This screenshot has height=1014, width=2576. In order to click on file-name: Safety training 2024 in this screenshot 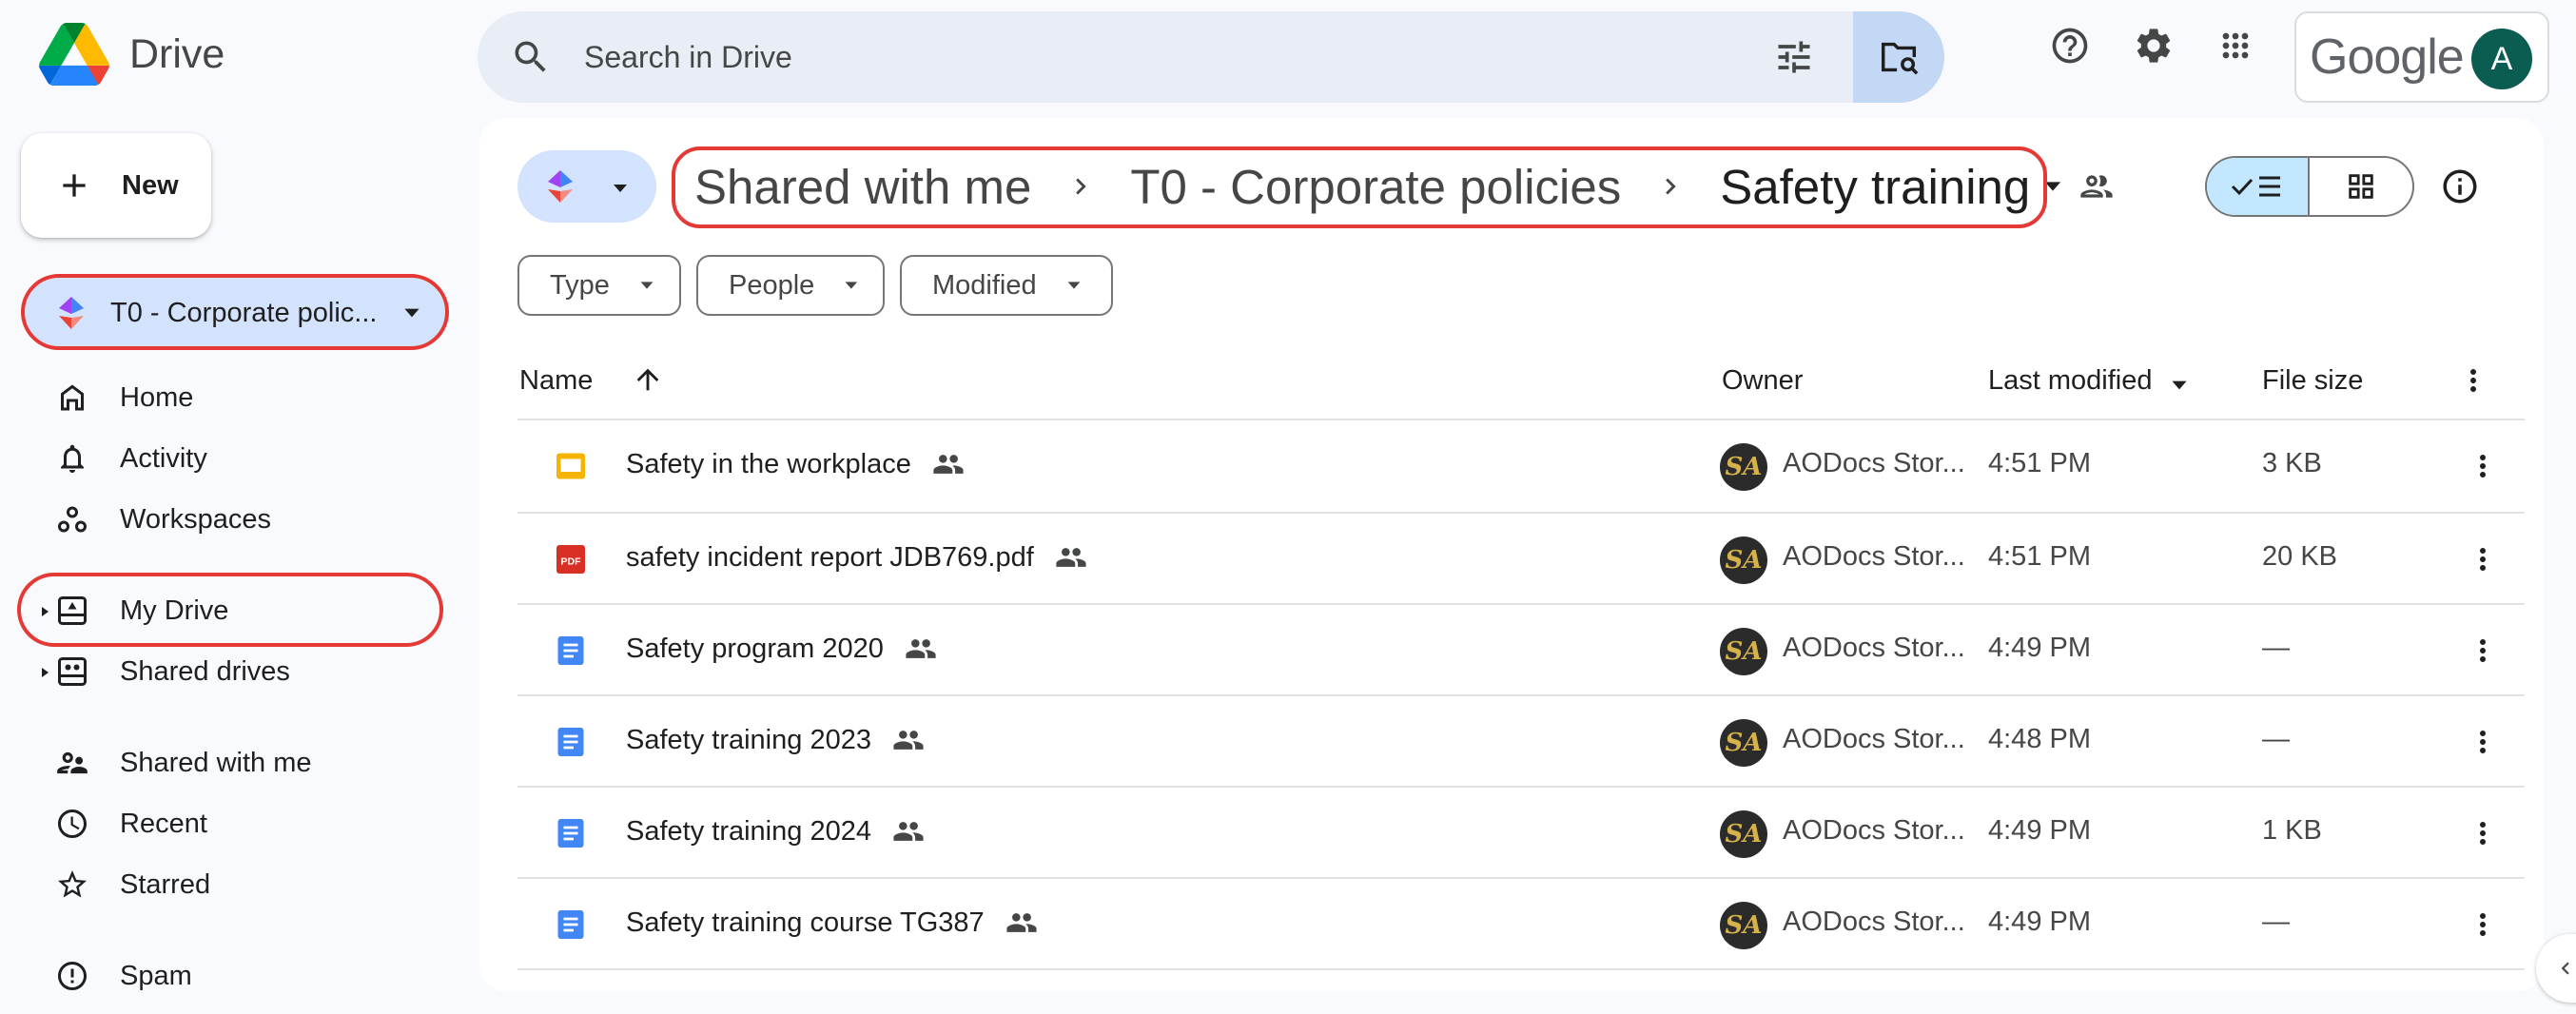, I will do `click(776, 831)`.